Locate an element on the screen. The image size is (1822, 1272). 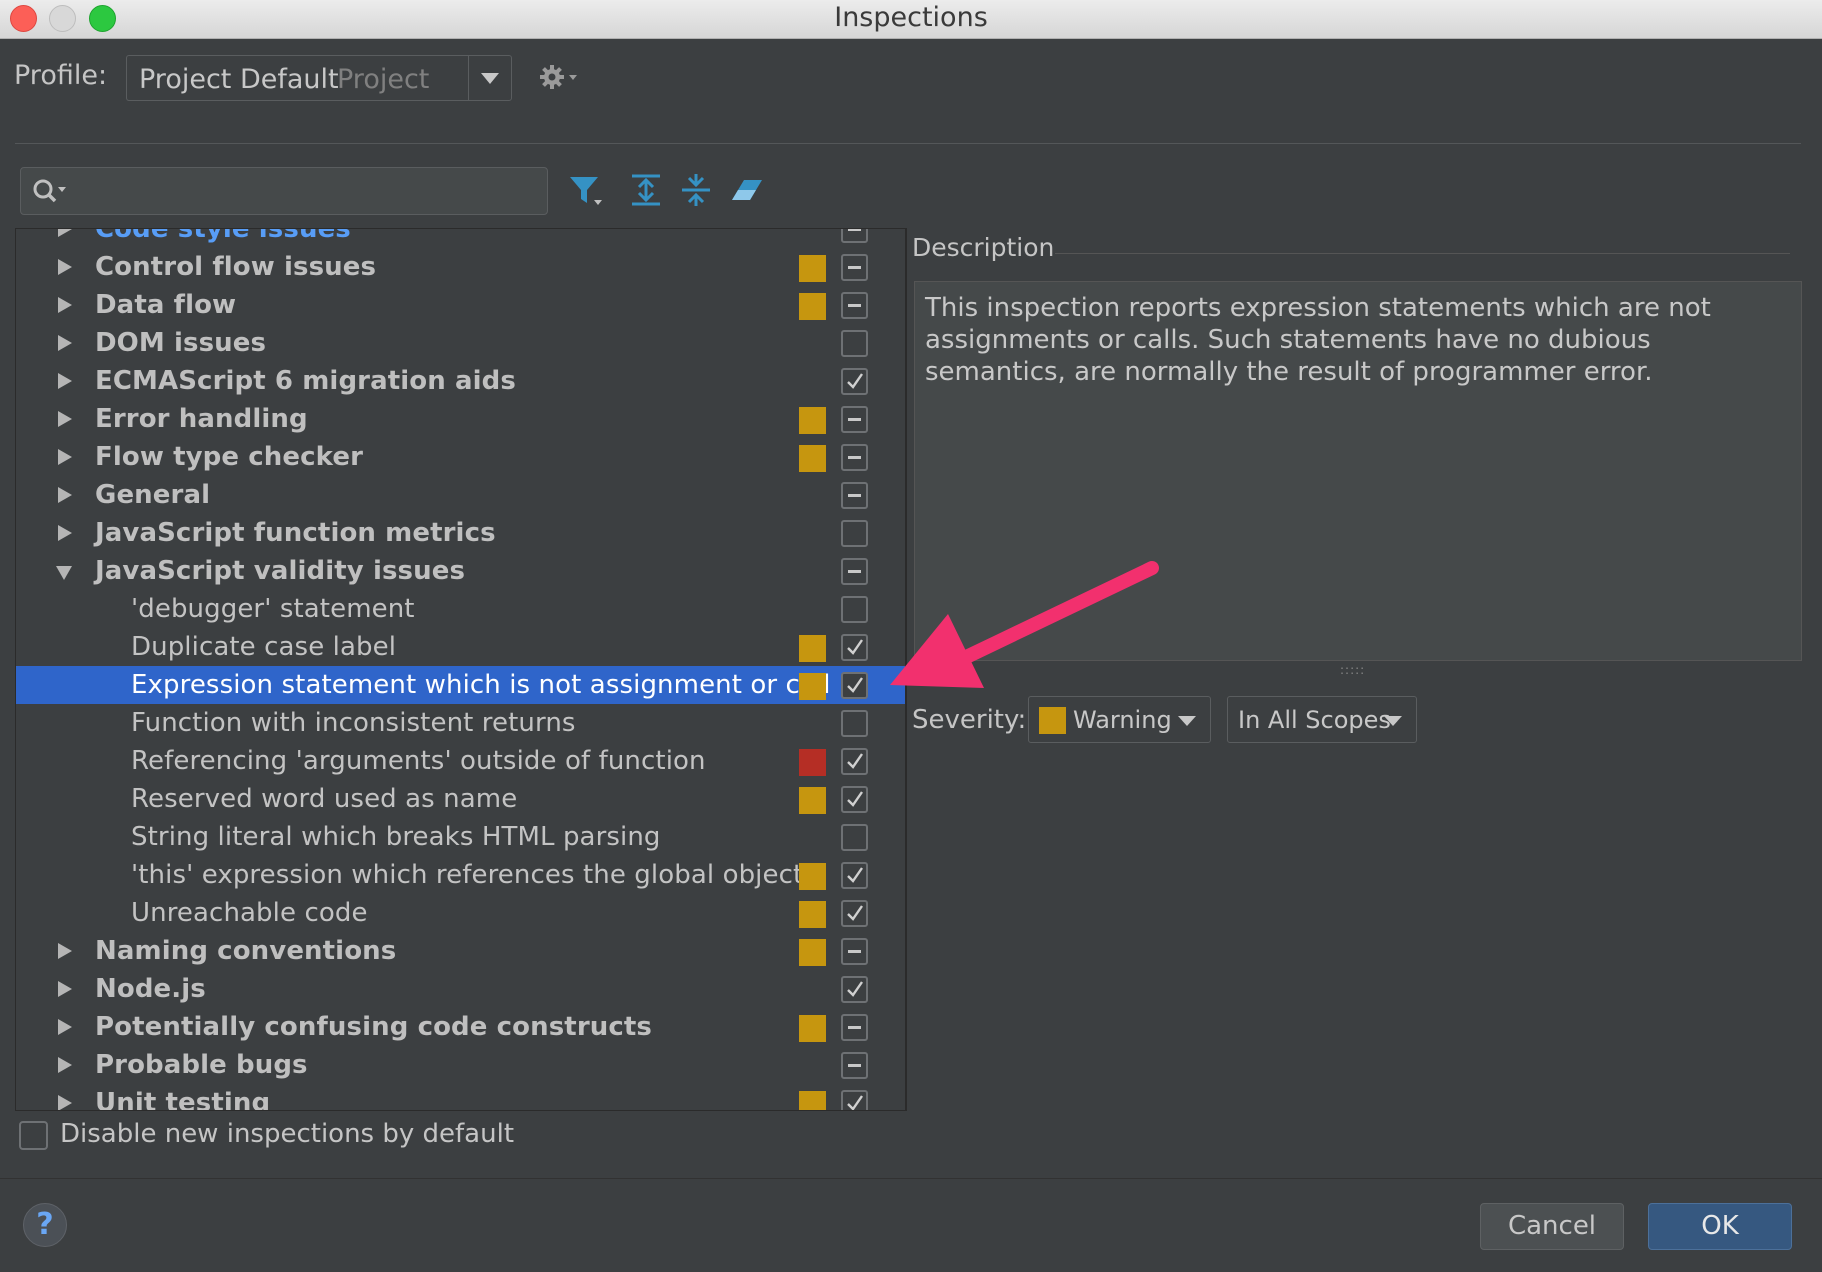
reset-icon is located at coordinates (746, 190).